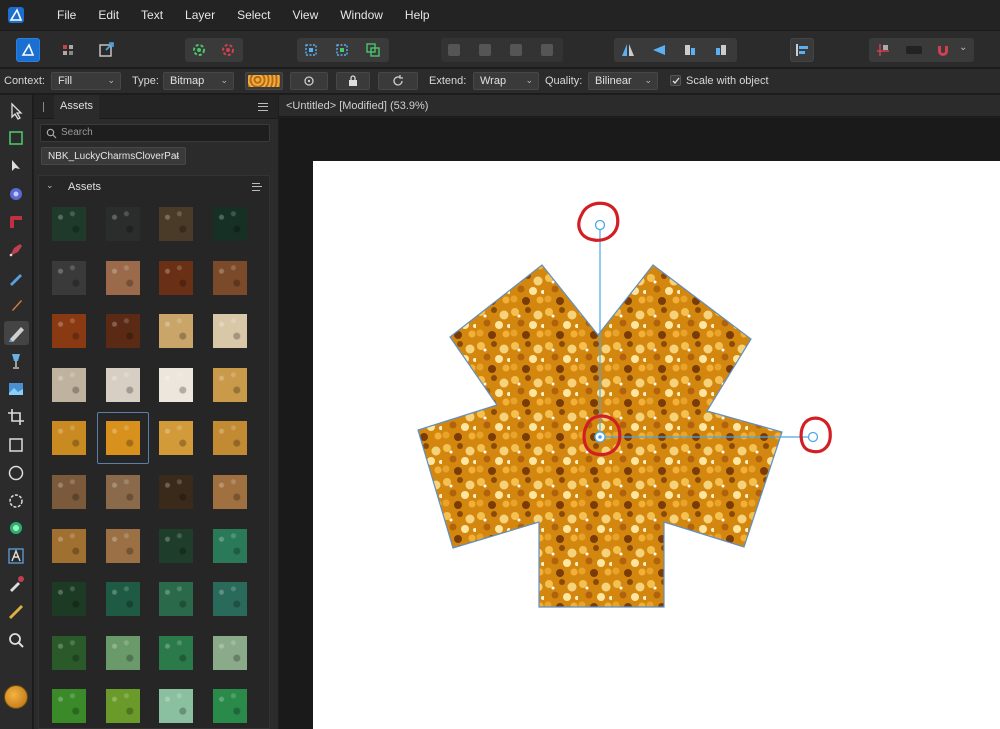 Image resolution: width=1000 pixels, height=729 pixels. I want to click on intersect-icon, so click(516, 50).